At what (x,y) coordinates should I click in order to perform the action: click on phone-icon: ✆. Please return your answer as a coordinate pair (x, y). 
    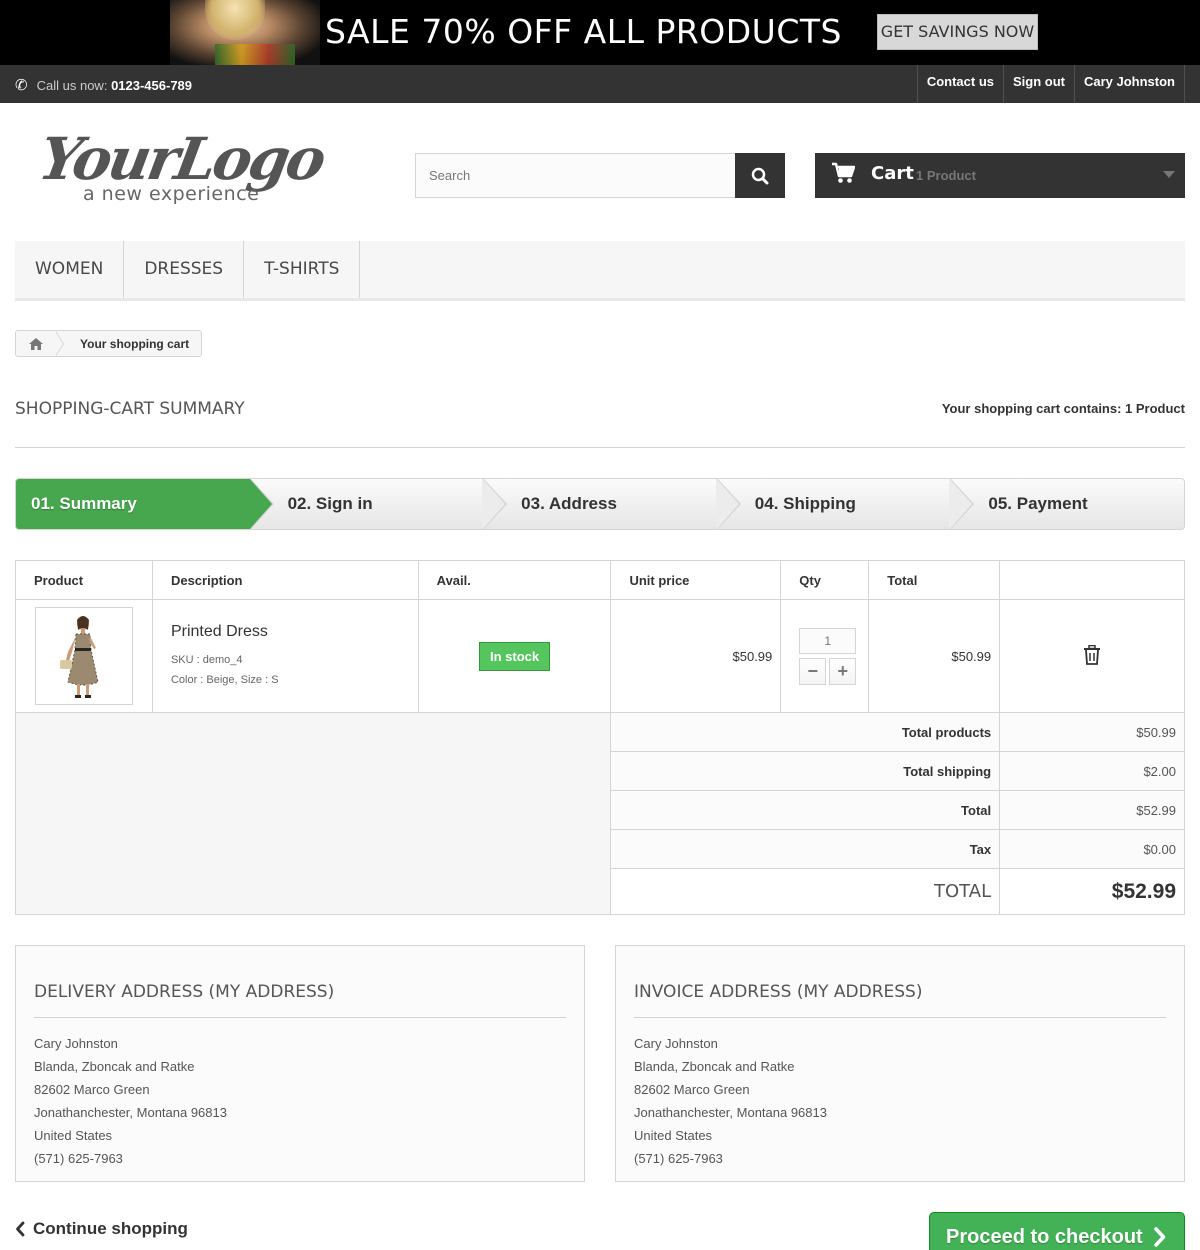
    Looking at the image, I should click on (21, 85).